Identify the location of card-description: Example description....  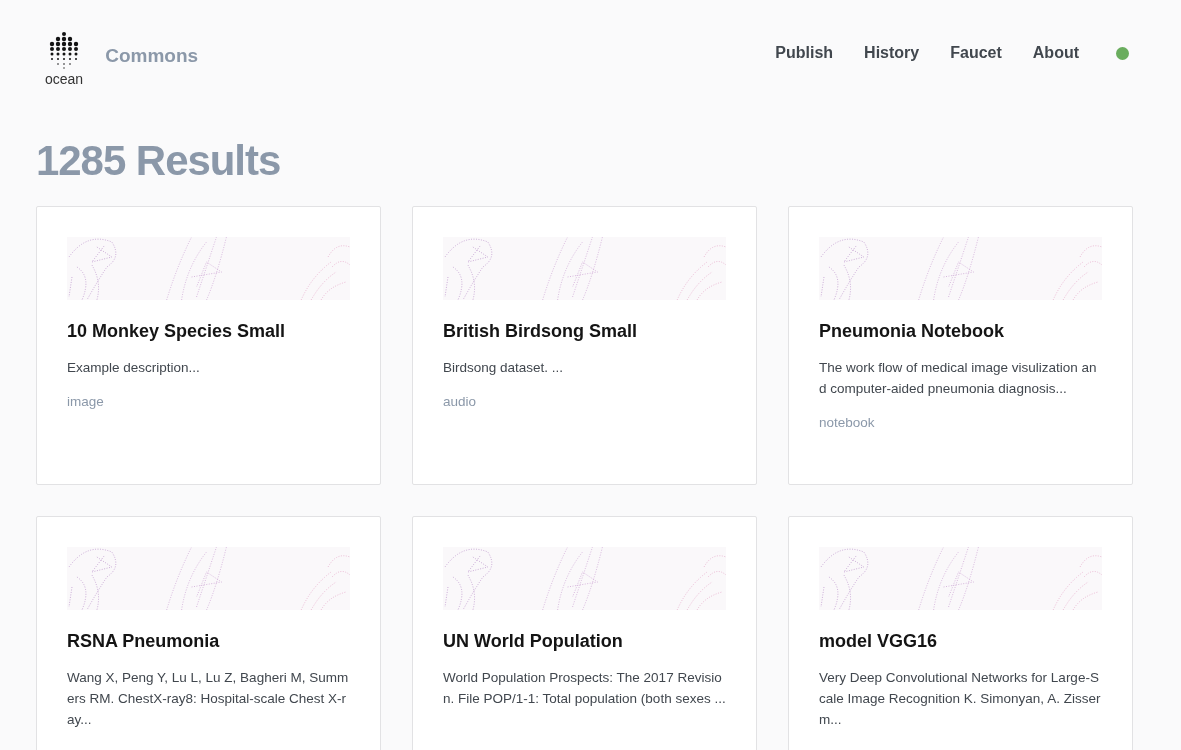
(134, 367).